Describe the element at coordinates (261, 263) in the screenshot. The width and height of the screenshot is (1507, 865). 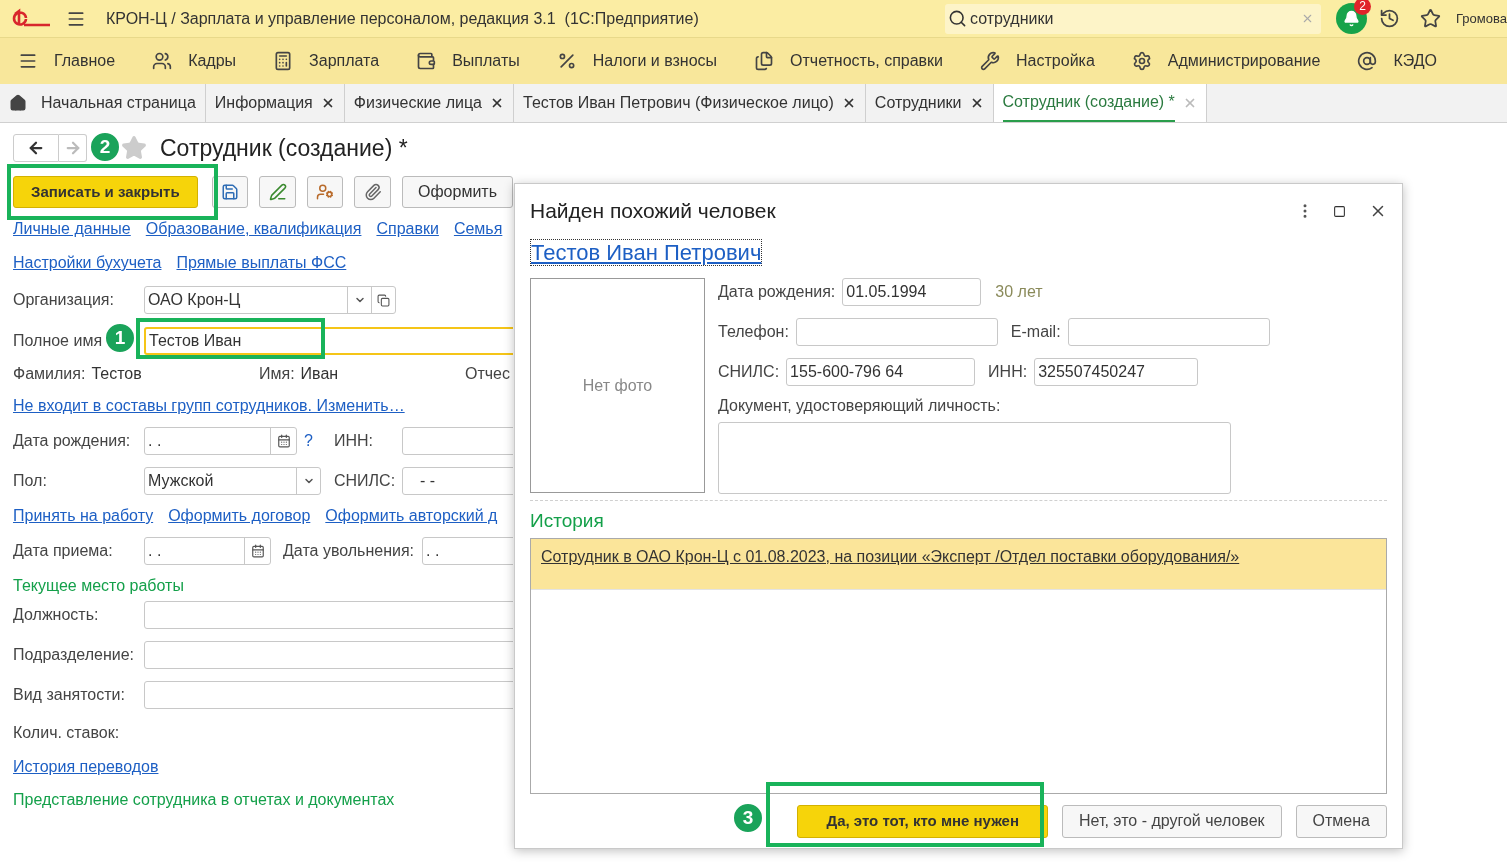
I see `link: Прямые выплаты ФСС` at that location.